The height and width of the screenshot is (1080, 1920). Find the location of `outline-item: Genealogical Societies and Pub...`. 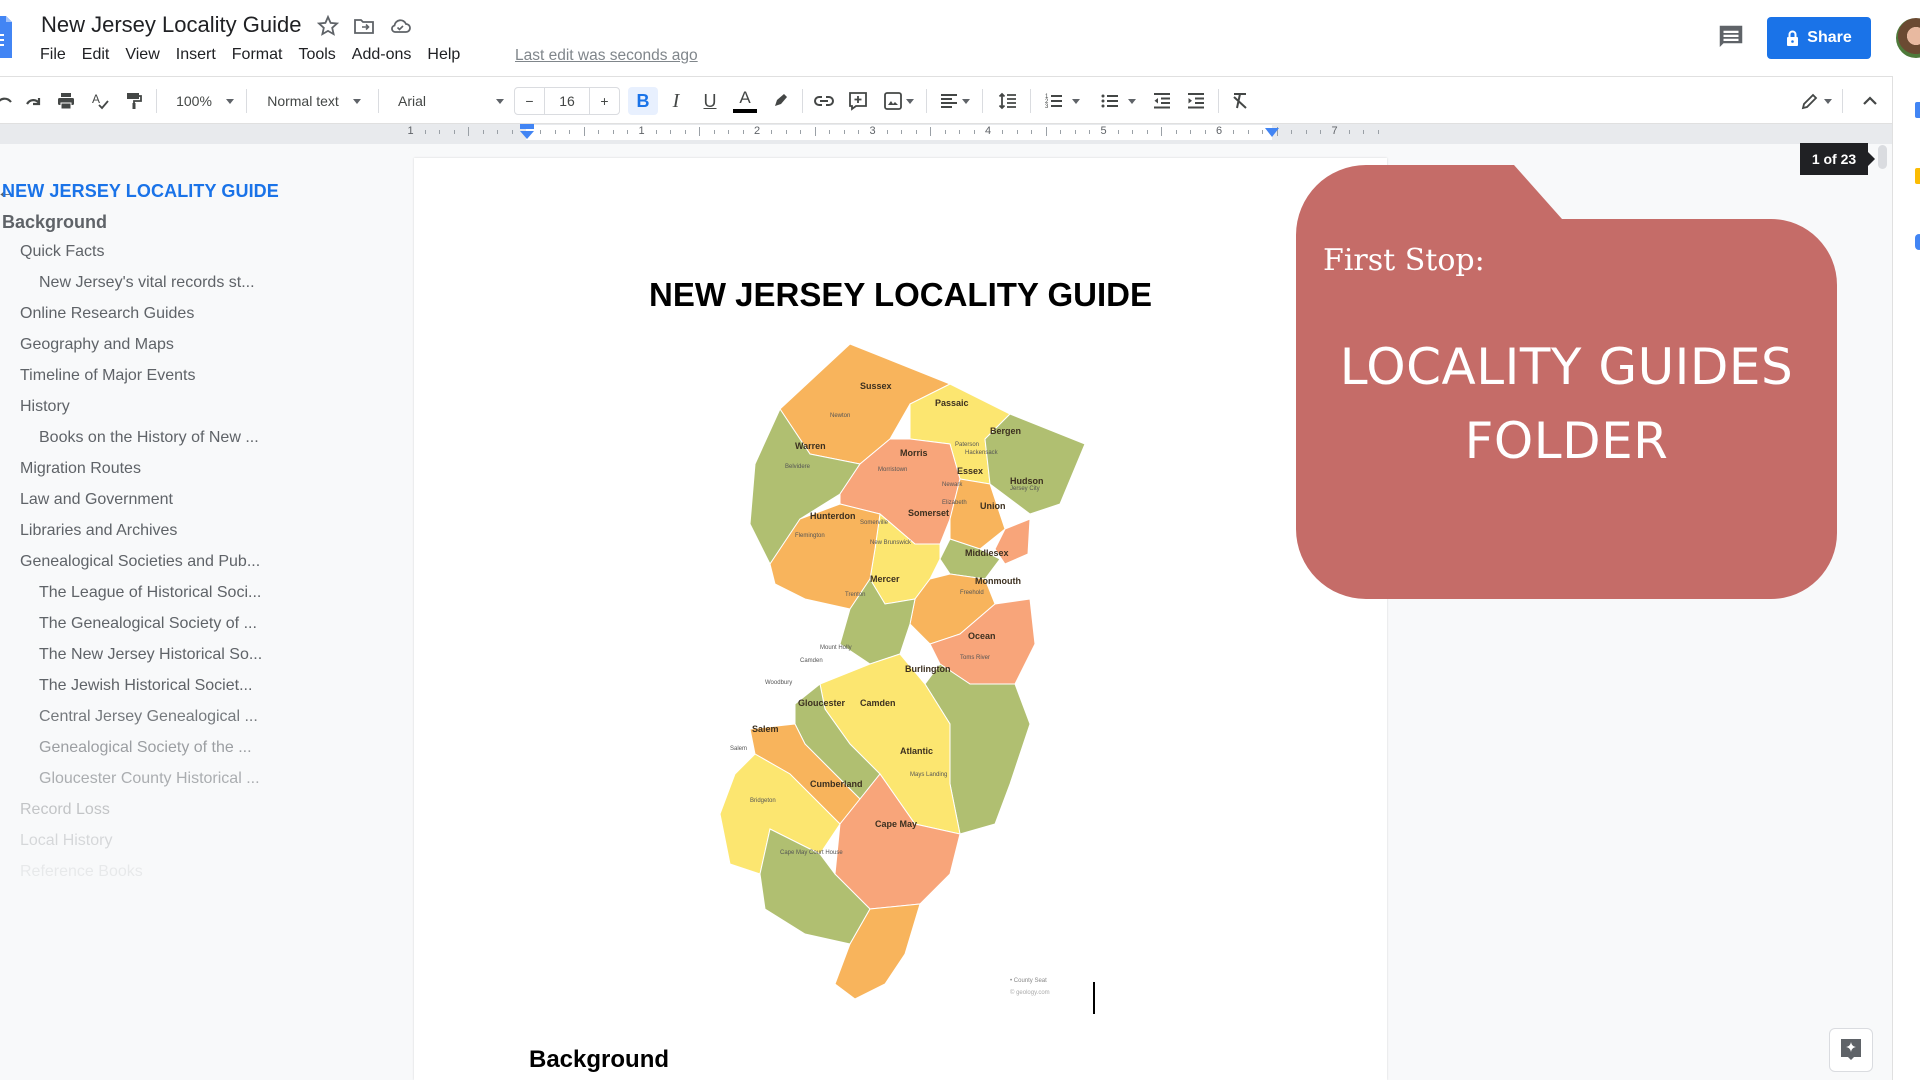

outline-item: Genealogical Societies and Pub... is located at coordinates (140, 562).